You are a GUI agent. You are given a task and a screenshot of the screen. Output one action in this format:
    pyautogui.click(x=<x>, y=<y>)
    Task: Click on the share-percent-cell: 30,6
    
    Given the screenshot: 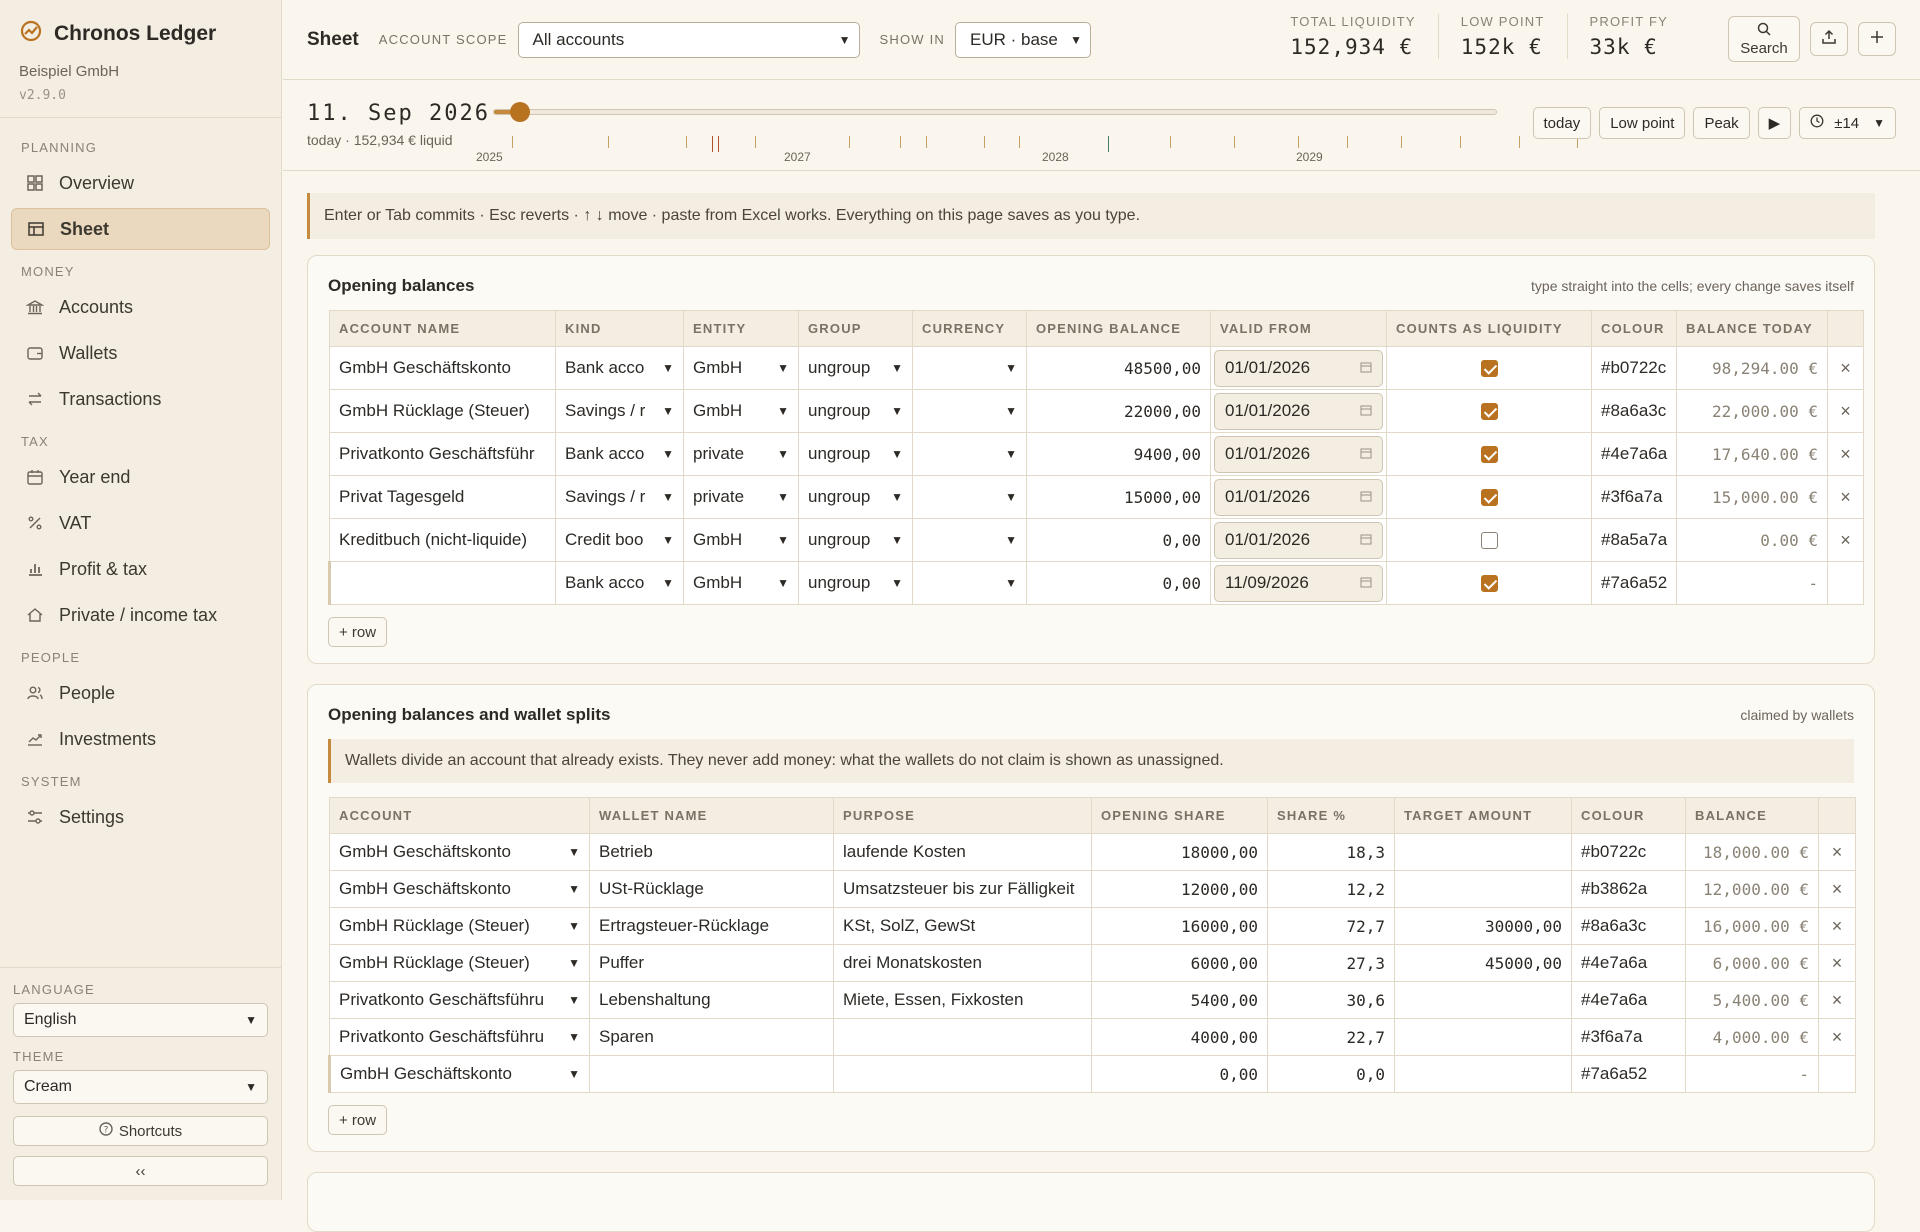 What is the action you would take?
    pyautogui.click(x=1331, y=1000)
    